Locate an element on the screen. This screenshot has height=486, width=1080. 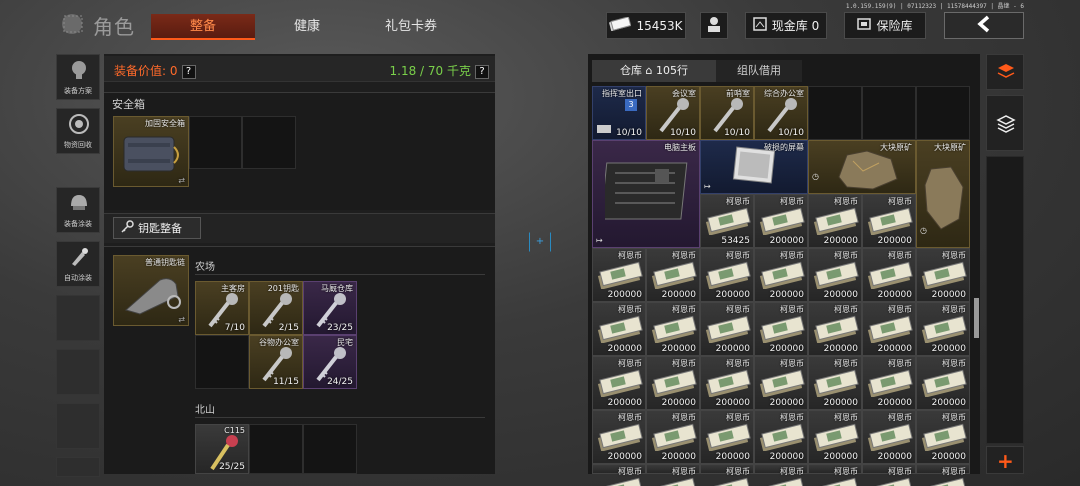
item-count: 11/15 is located at coordinates (286, 382).